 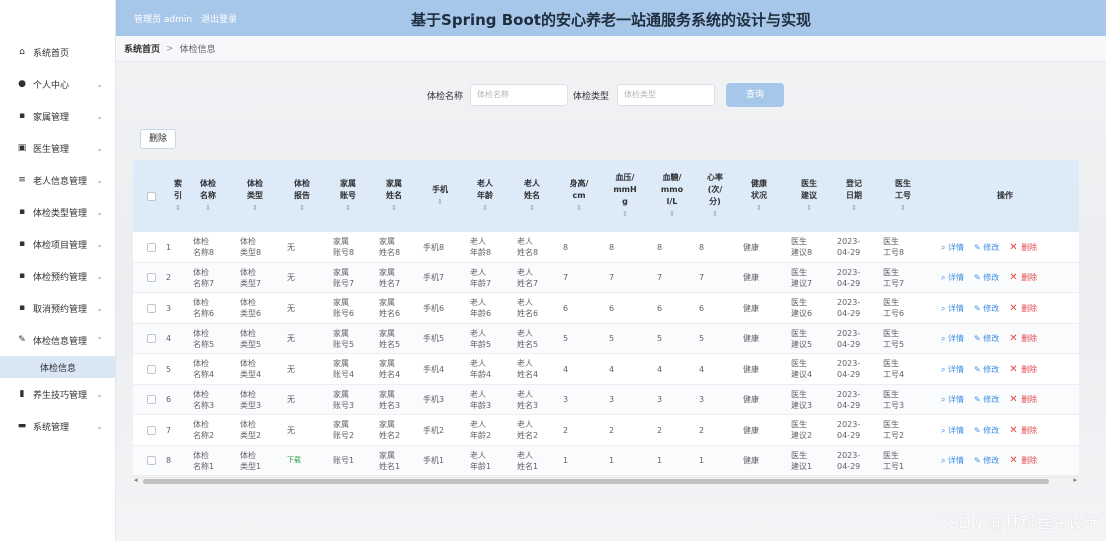 What do you see at coordinates (485, 196) in the screenshot?
I see `column-header-7: 老人 年龄 ⇕` at bounding box center [485, 196].